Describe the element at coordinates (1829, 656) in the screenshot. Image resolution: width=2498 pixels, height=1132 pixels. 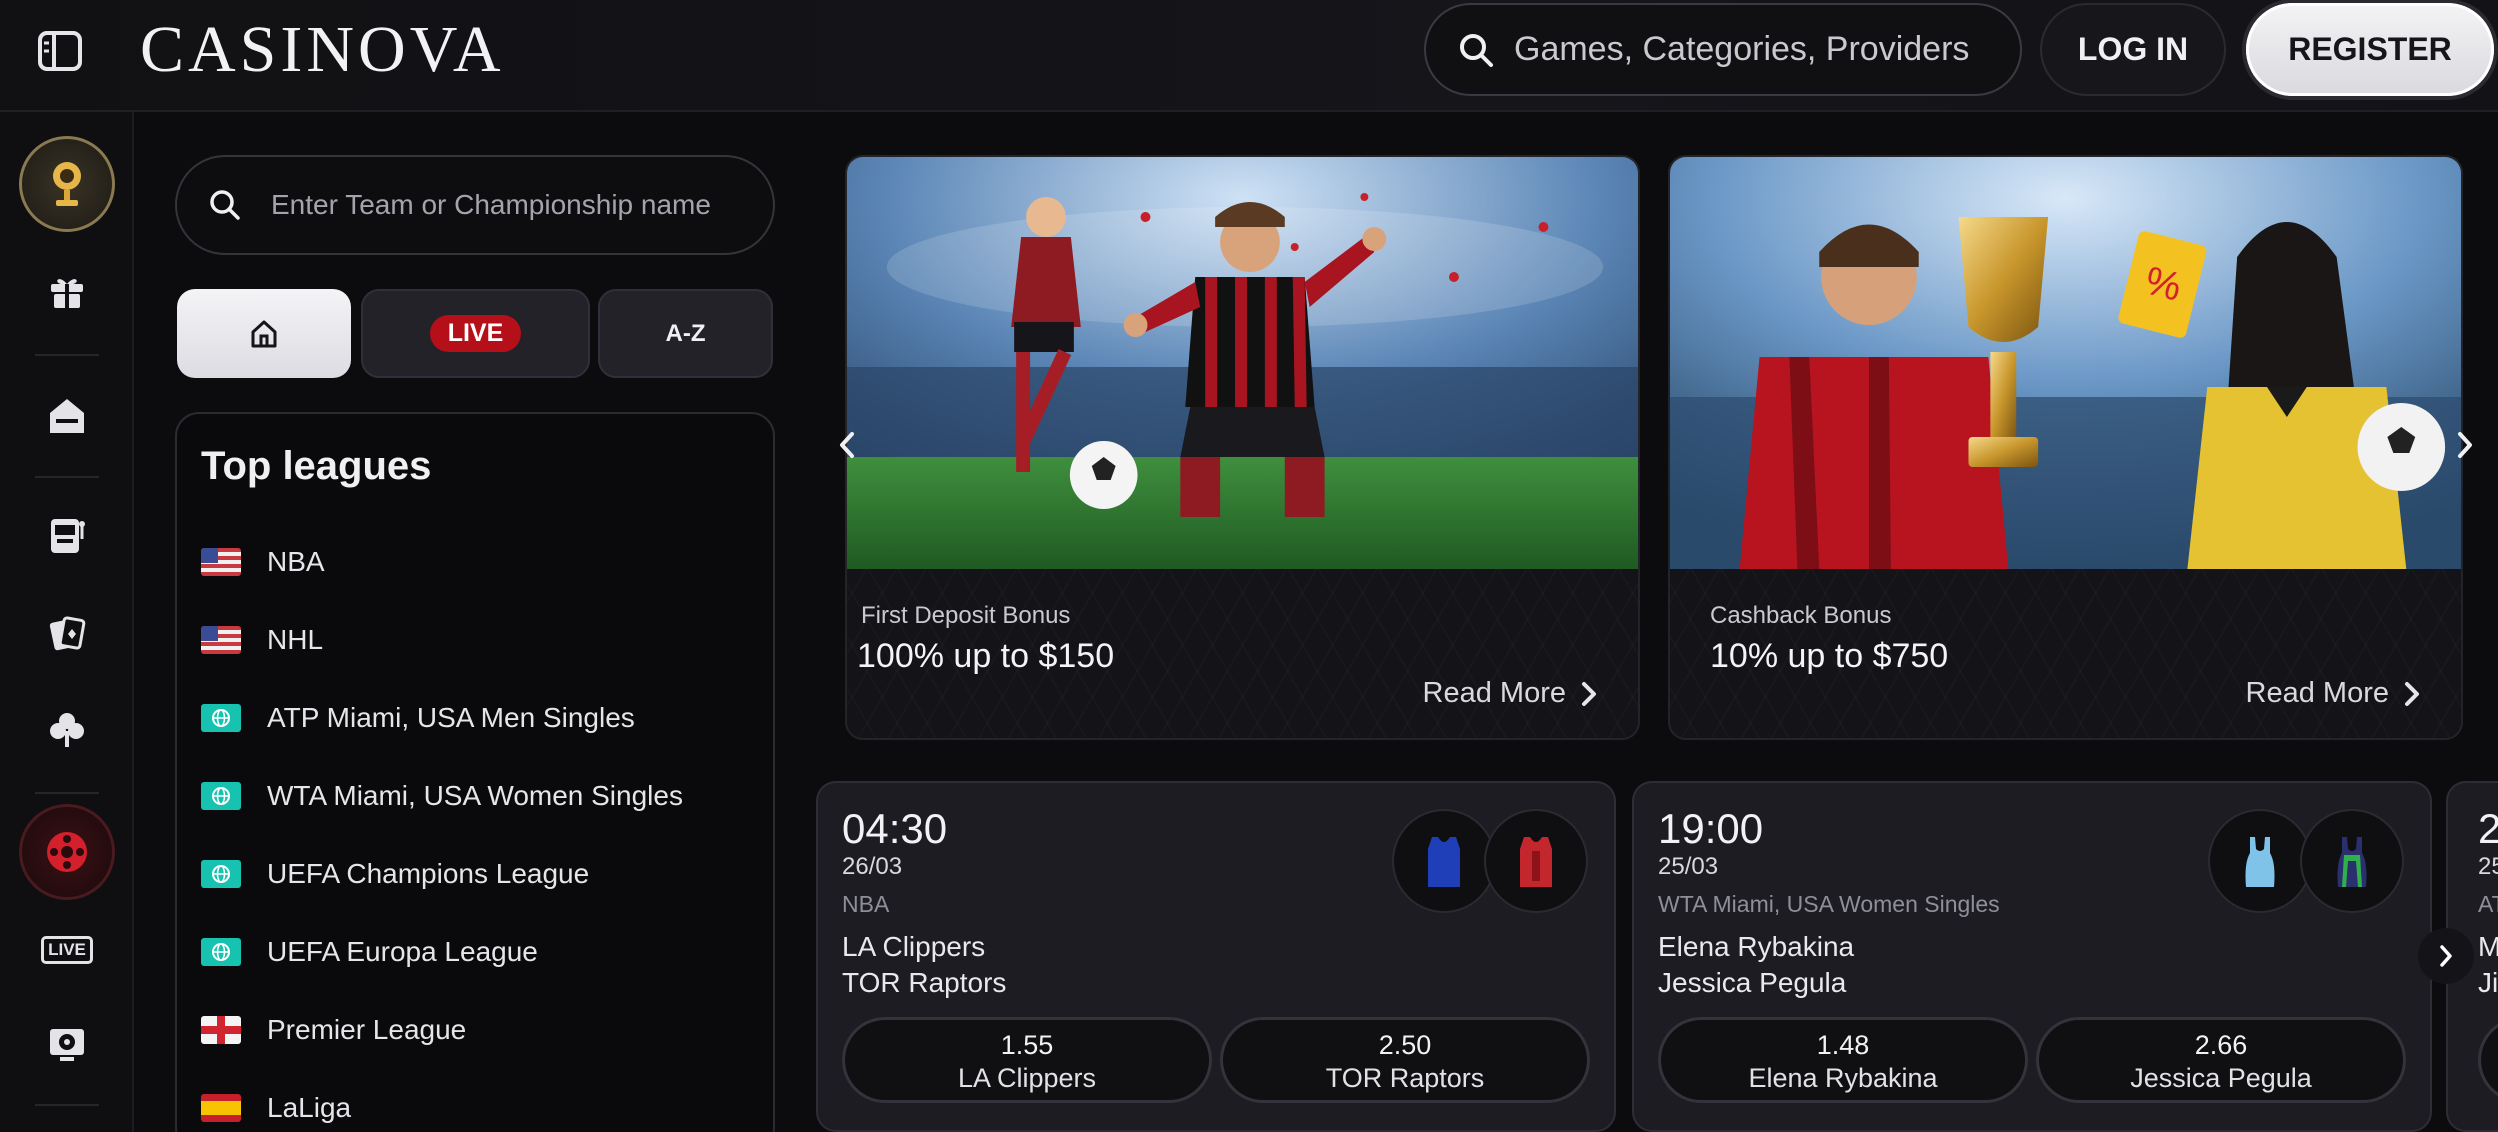
I see `banner-headline: 10% up to $750` at that location.